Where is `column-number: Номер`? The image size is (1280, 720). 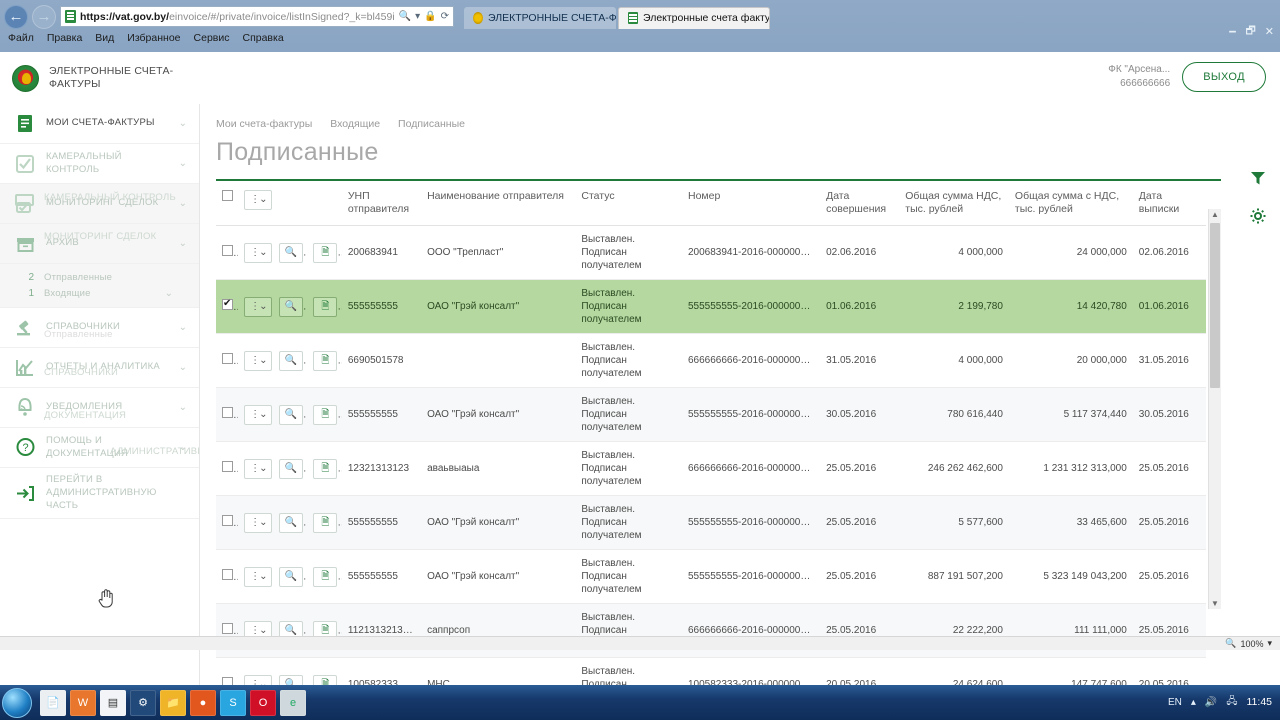 column-number: Номер is located at coordinates (751, 204).